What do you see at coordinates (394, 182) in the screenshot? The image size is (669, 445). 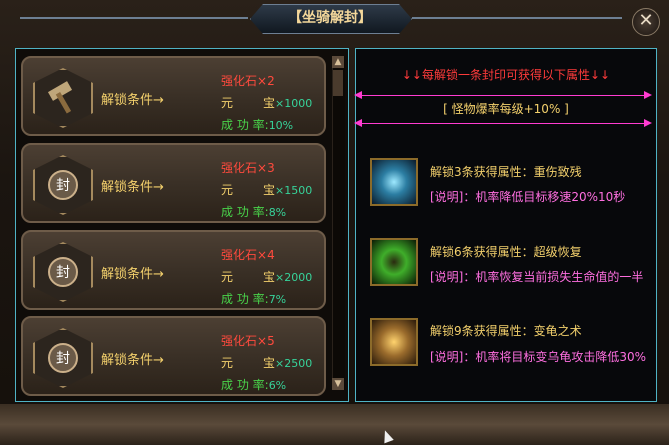 I see `crystal-icon` at bounding box center [394, 182].